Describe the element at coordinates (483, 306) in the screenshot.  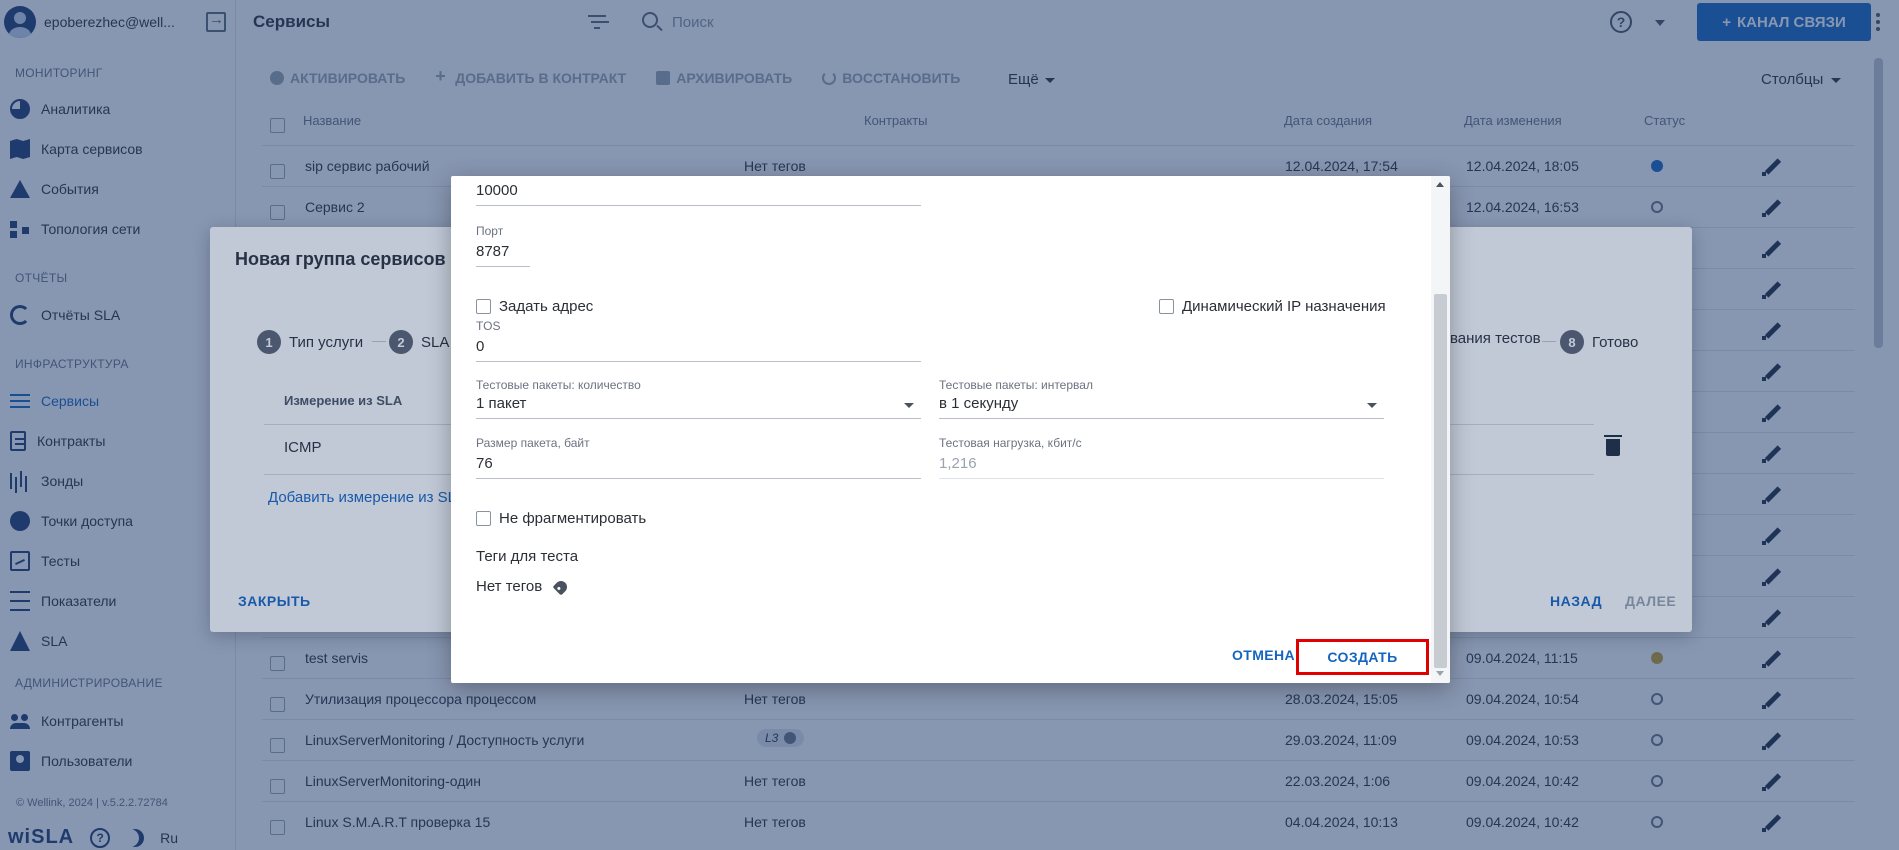
I see `set-address-checkbox` at that location.